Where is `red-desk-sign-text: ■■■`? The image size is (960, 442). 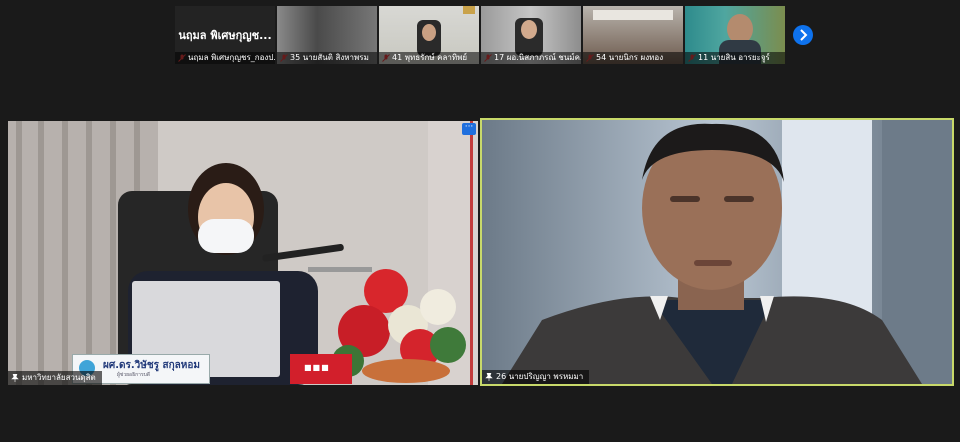
red-desk-sign-text: ■■■ is located at coordinates (317, 367).